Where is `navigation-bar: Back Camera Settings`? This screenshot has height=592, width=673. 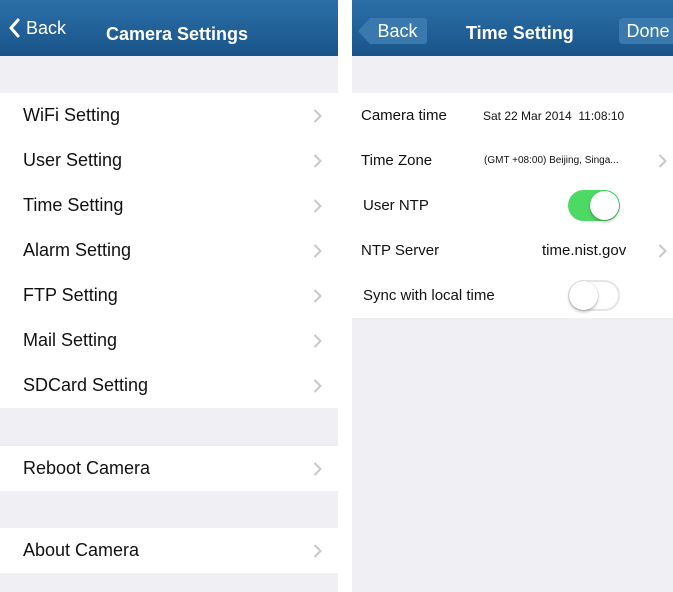
navigation-bar: Back Camera Settings is located at coordinates (169, 28).